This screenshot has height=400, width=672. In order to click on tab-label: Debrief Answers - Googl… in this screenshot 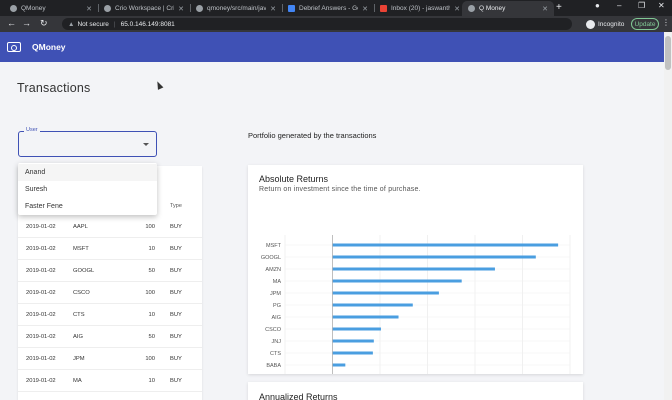, I will do `click(328, 8)`.